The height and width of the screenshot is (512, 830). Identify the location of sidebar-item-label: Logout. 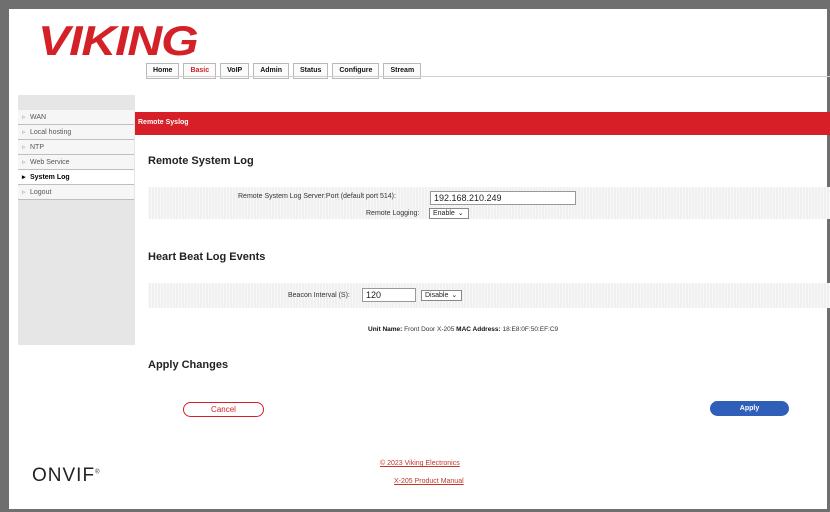
(41, 192).